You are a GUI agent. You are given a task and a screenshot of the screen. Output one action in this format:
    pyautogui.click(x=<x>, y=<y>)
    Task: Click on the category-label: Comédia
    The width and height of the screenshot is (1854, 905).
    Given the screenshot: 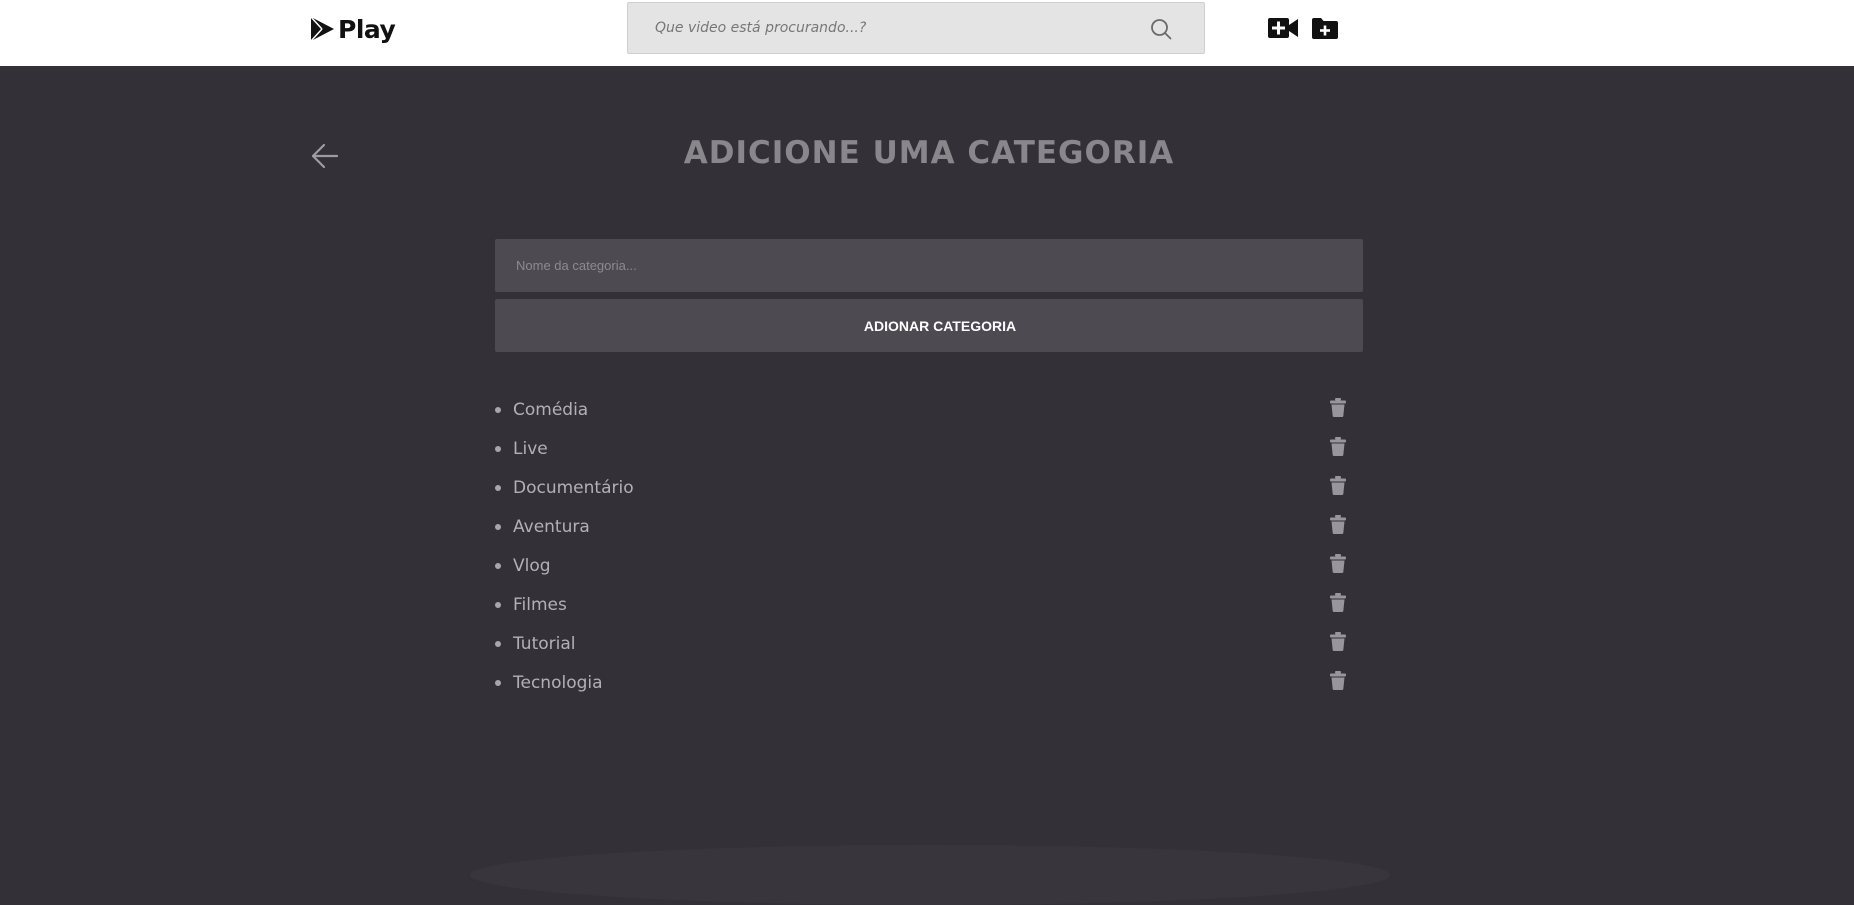 What is the action you would take?
    pyautogui.click(x=551, y=409)
    